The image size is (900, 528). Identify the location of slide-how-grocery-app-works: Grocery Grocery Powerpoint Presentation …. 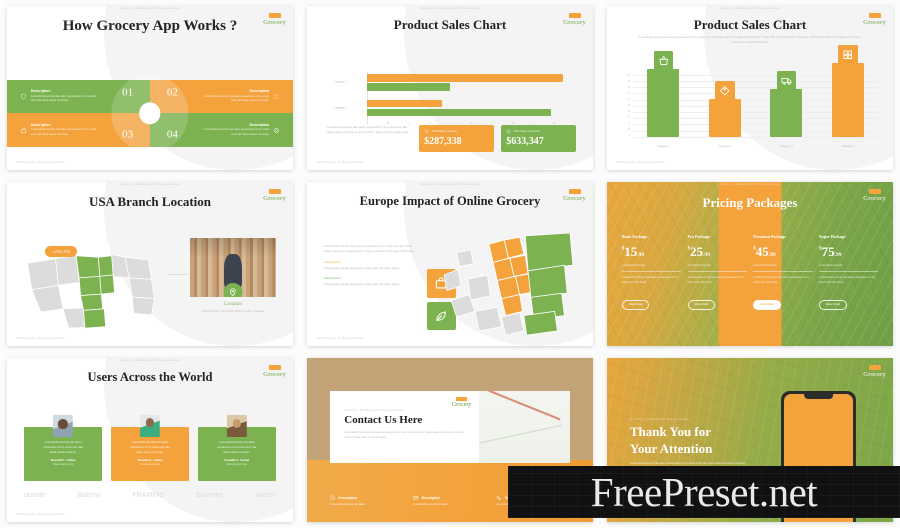
(150, 88).